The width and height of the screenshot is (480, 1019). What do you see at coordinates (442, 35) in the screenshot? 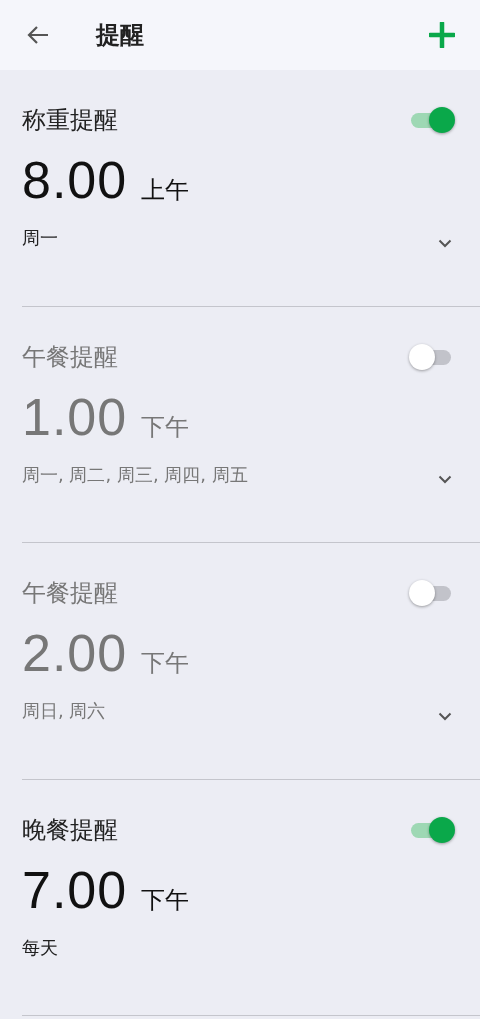
I see `add-icon` at bounding box center [442, 35].